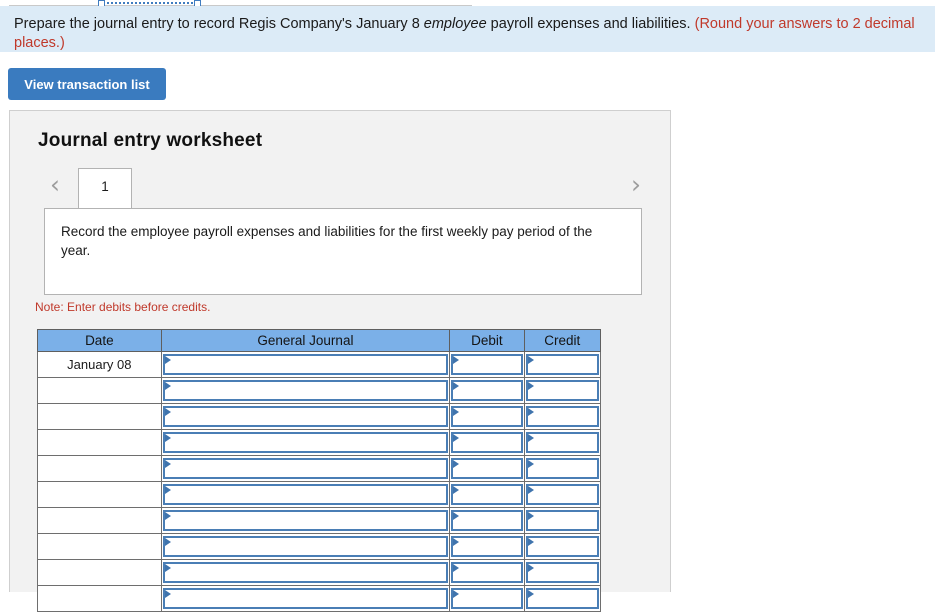  What do you see at coordinates (105, 188) in the screenshot?
I see `worksheet-tab-1: 1` at bounding box center [105, 188].